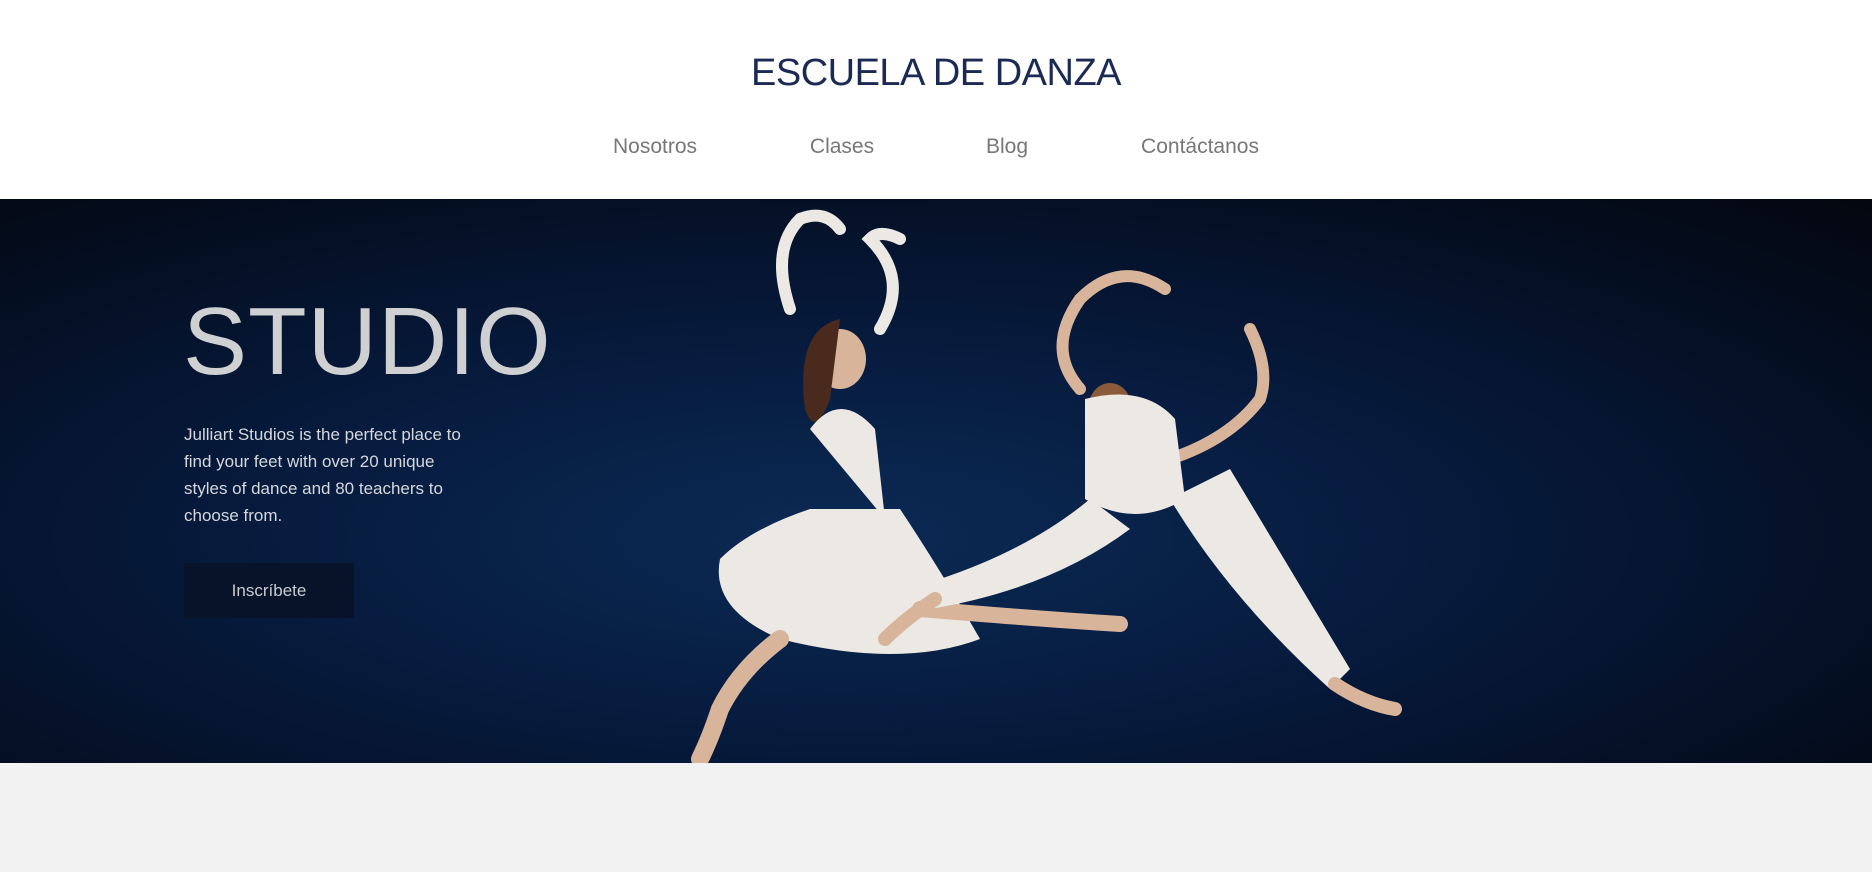 The width and height of the screenshot is (1872, 872). I want to click on hero-title: STUDIO, so click(367, 341).